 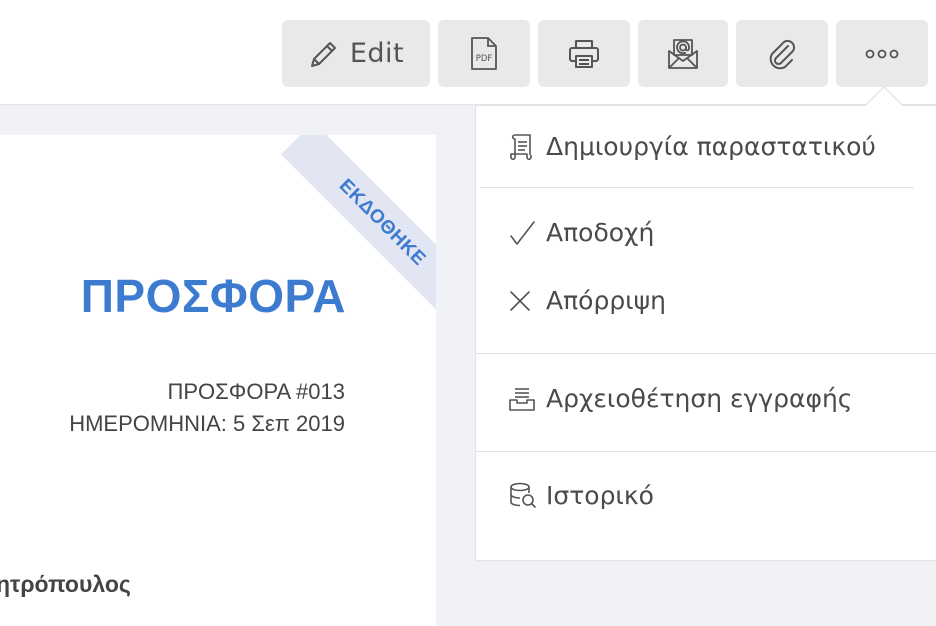 What do you see at coordinates (524, 496) in the screenshot?
I see `history-database-icon` at bounding box center [524, 496].